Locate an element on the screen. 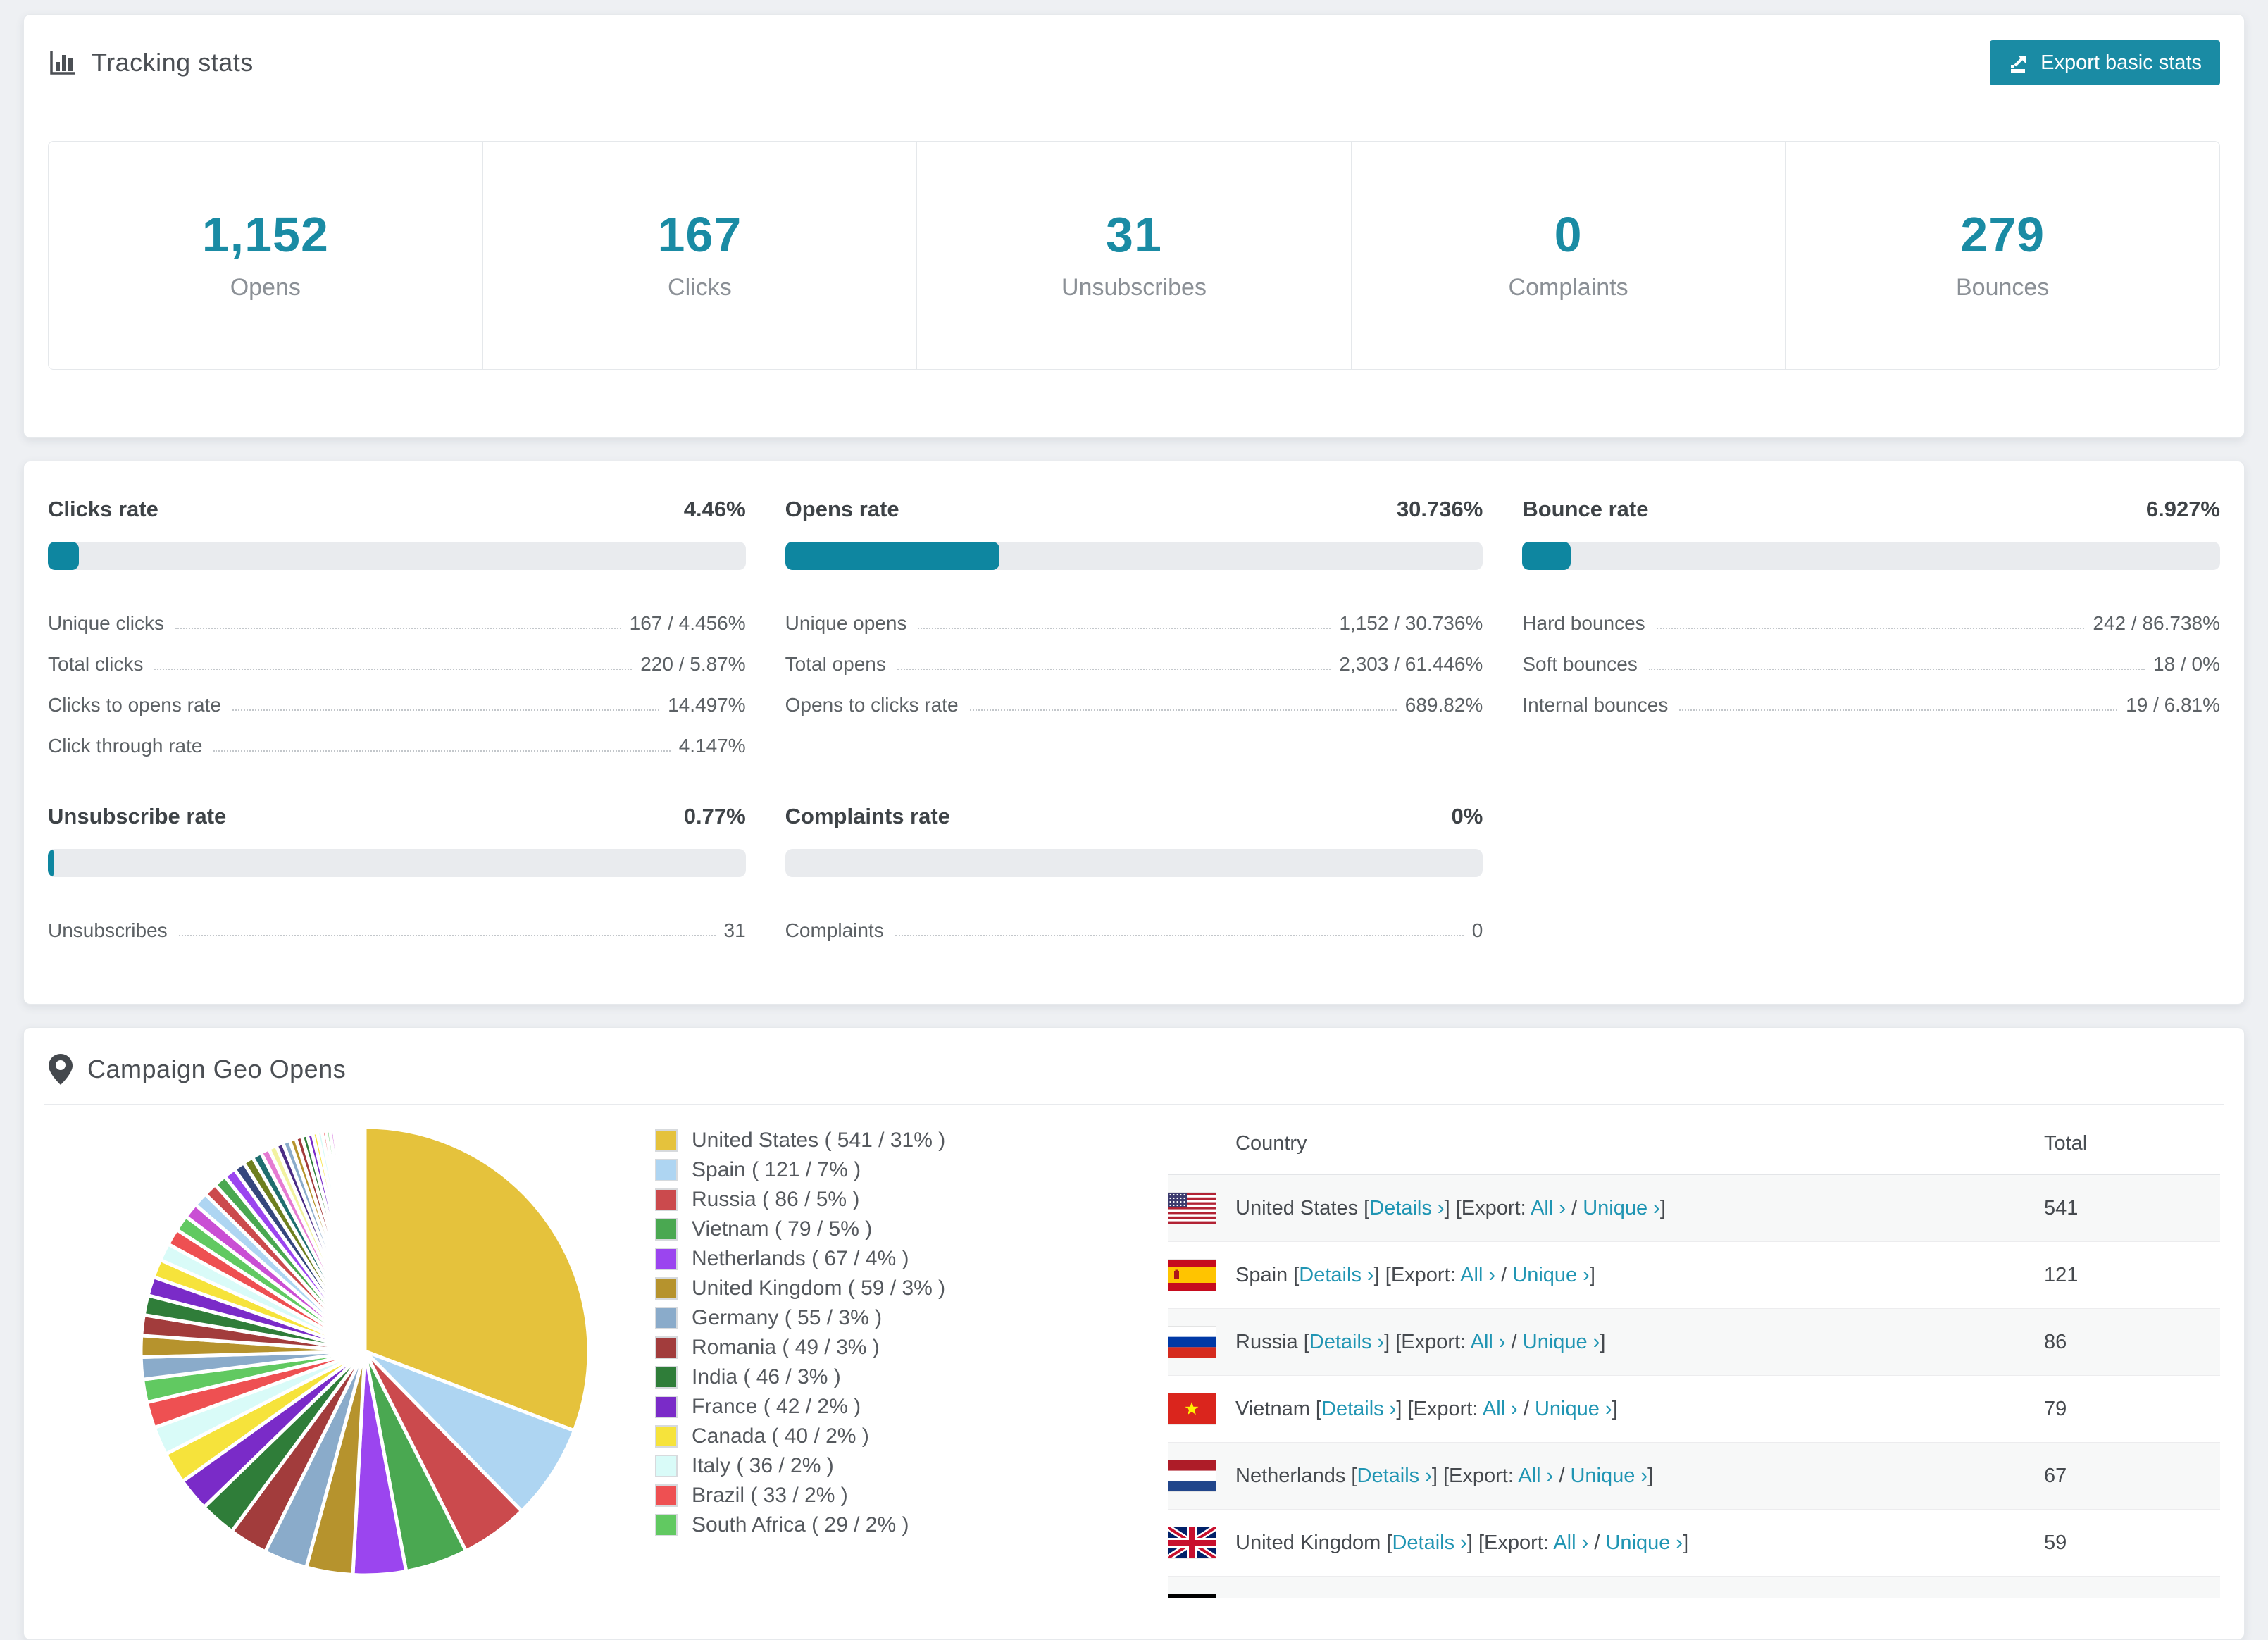  legend-swatch-italy is located at coordinates (667, 1466).